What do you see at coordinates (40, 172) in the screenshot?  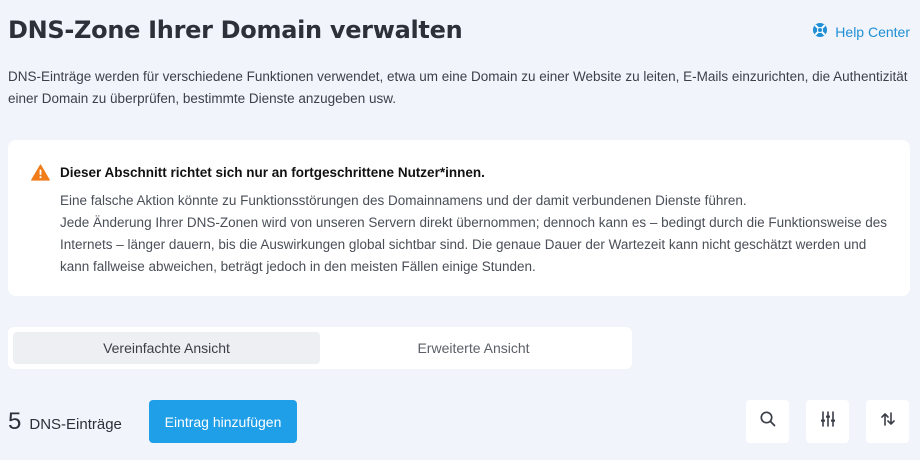 I see `warning-icon` at bounding box center [40, 172].